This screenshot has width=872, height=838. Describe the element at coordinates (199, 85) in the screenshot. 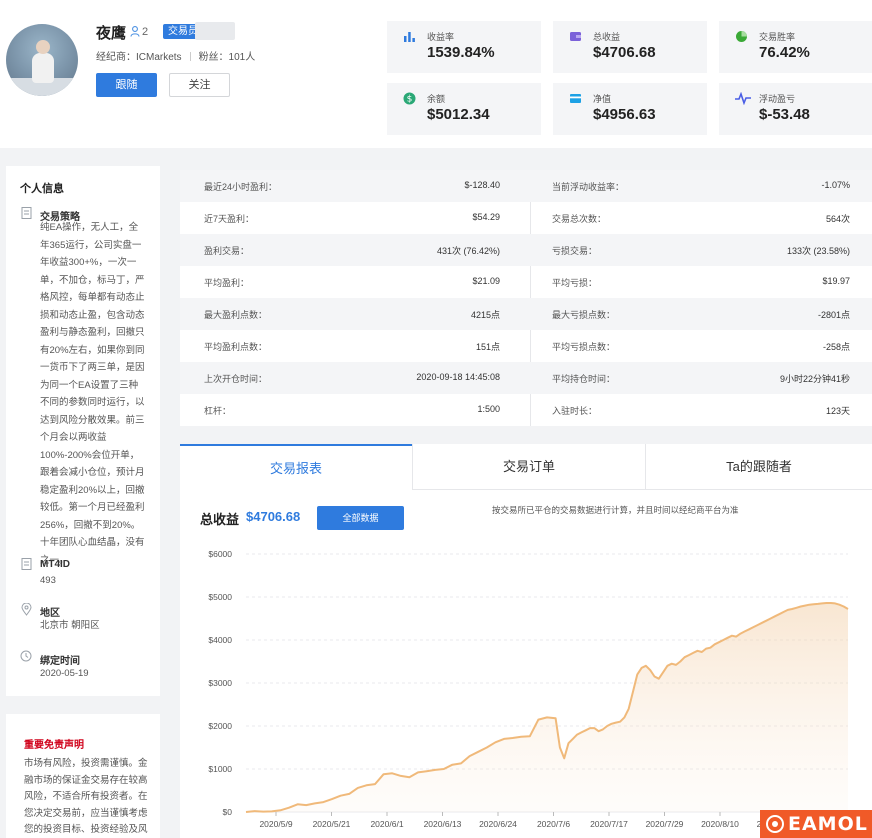

I see `watch-button: 关注` at that location.